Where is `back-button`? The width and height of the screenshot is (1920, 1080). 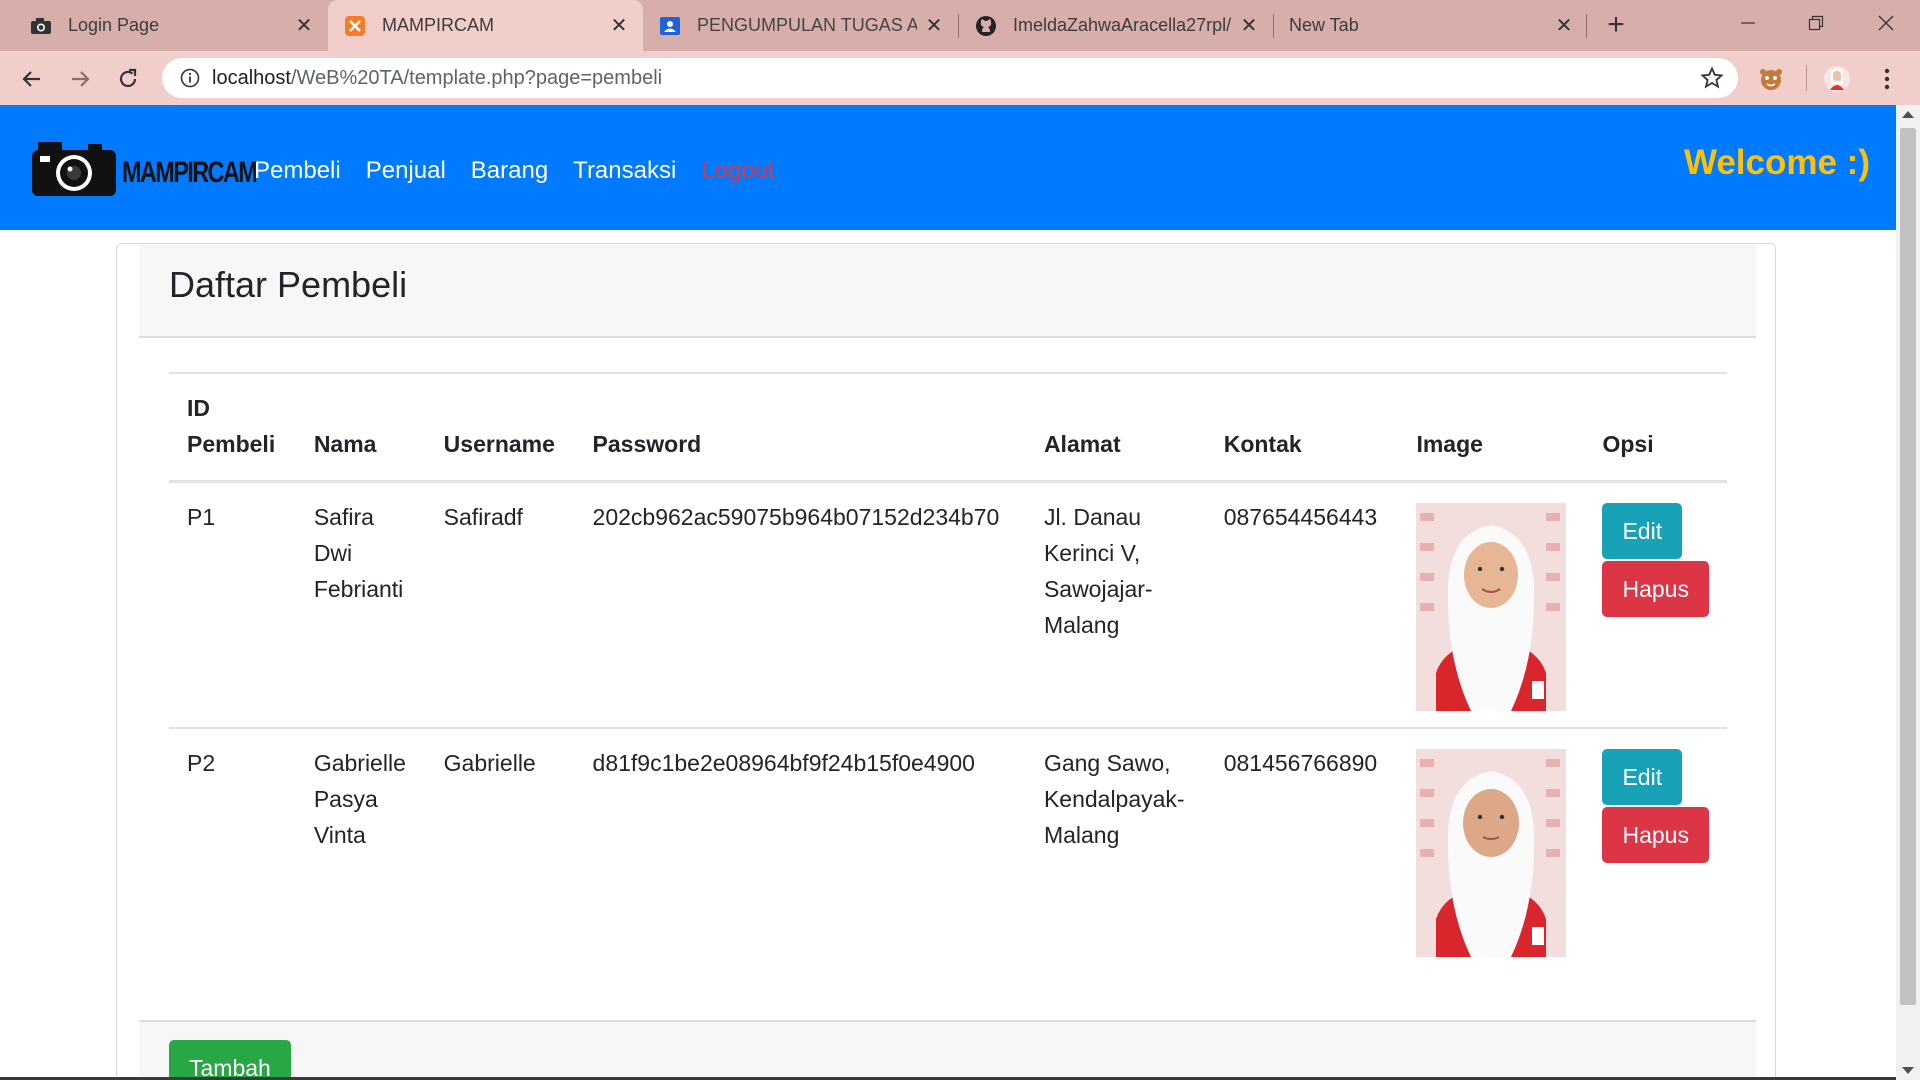
back-button is located at coordinates (32, 79).